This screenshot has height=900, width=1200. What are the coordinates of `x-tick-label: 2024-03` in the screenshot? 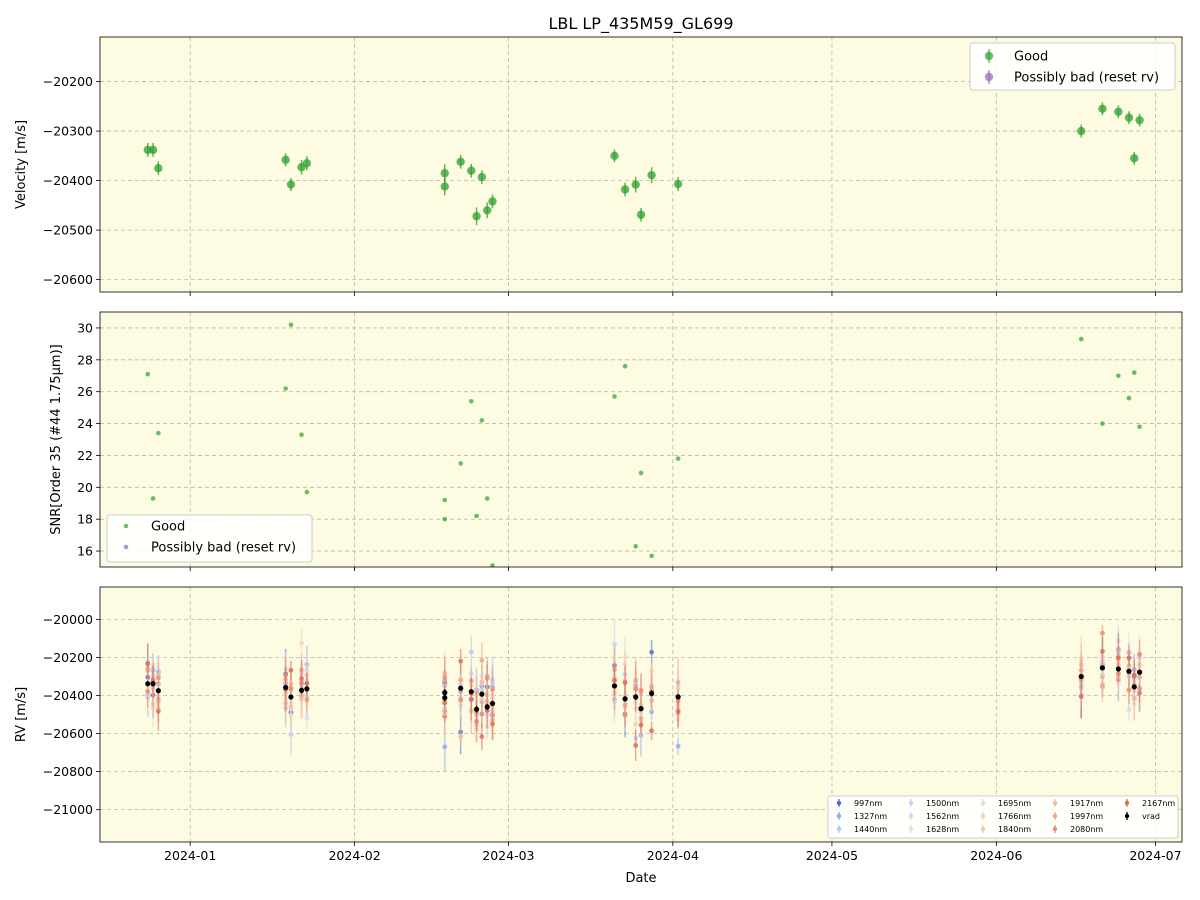 It's located at (508, 855).